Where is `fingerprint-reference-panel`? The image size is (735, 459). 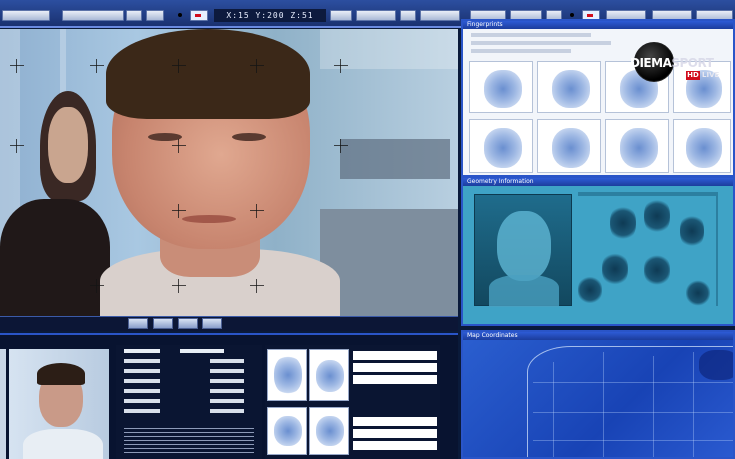 fingerprint-reference-panel is located at coordinates (352, 402).